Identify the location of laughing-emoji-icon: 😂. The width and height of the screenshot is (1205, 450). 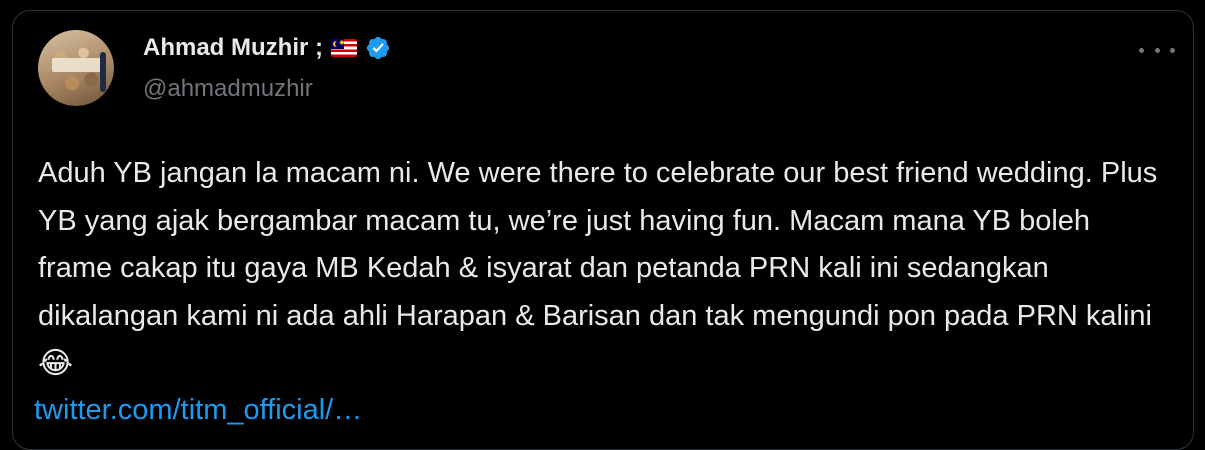
(56, 363).